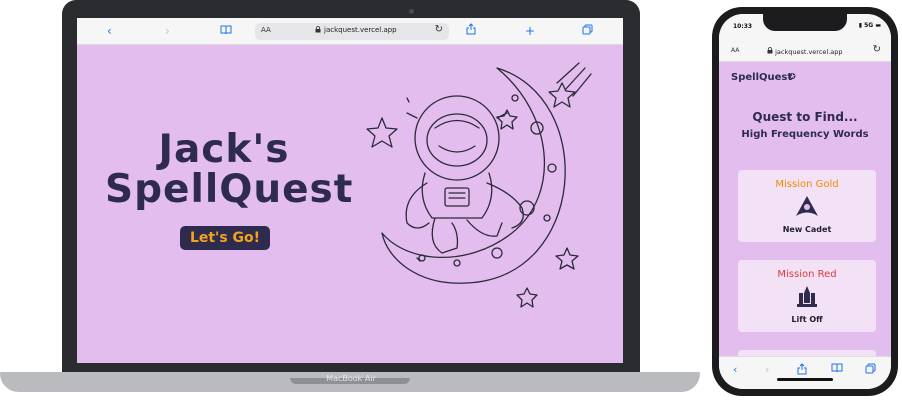 This screenshot has height=403, width=902. I want to click on address-bar: AA jackquest.vercel.app ↻, so click(352, 31).